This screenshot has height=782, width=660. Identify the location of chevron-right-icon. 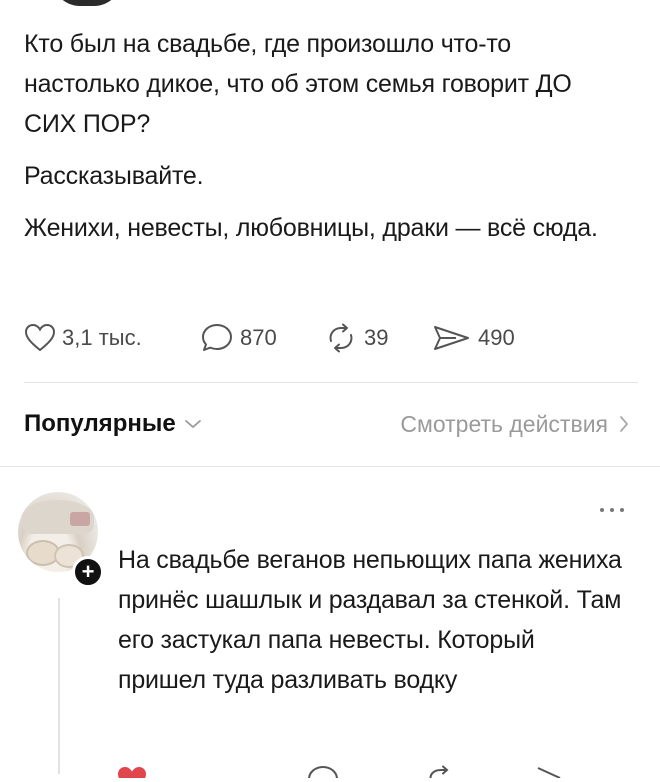
(624, 424).